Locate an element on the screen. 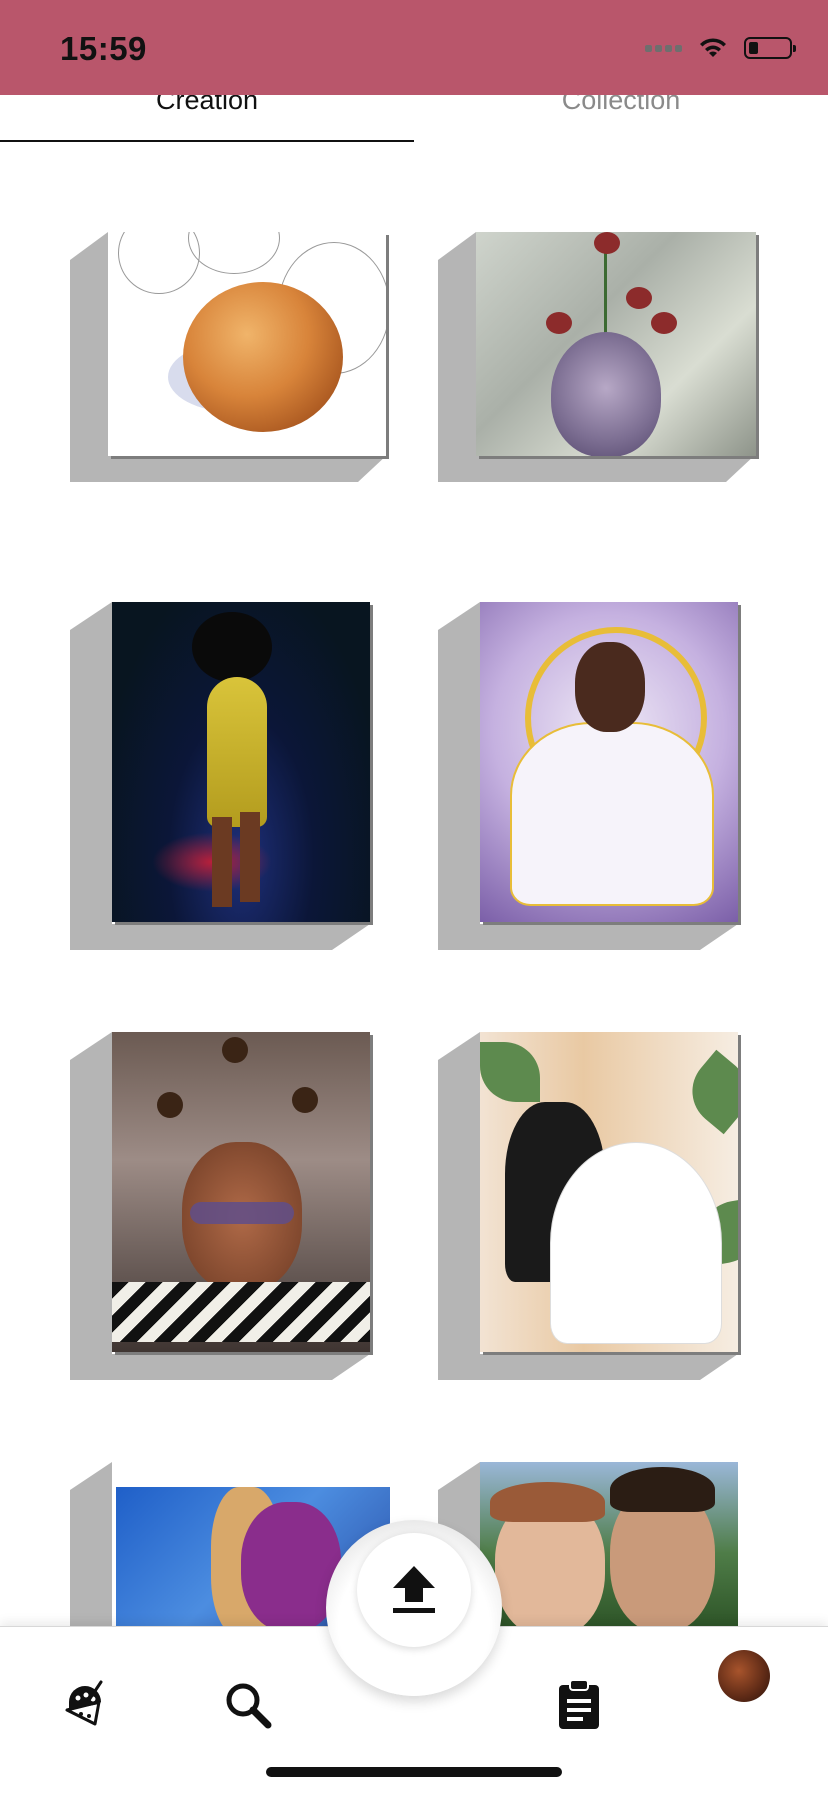 This screenshot has height=1793, width=828. status-time: 15:59 is located at coordinates (103, 48).